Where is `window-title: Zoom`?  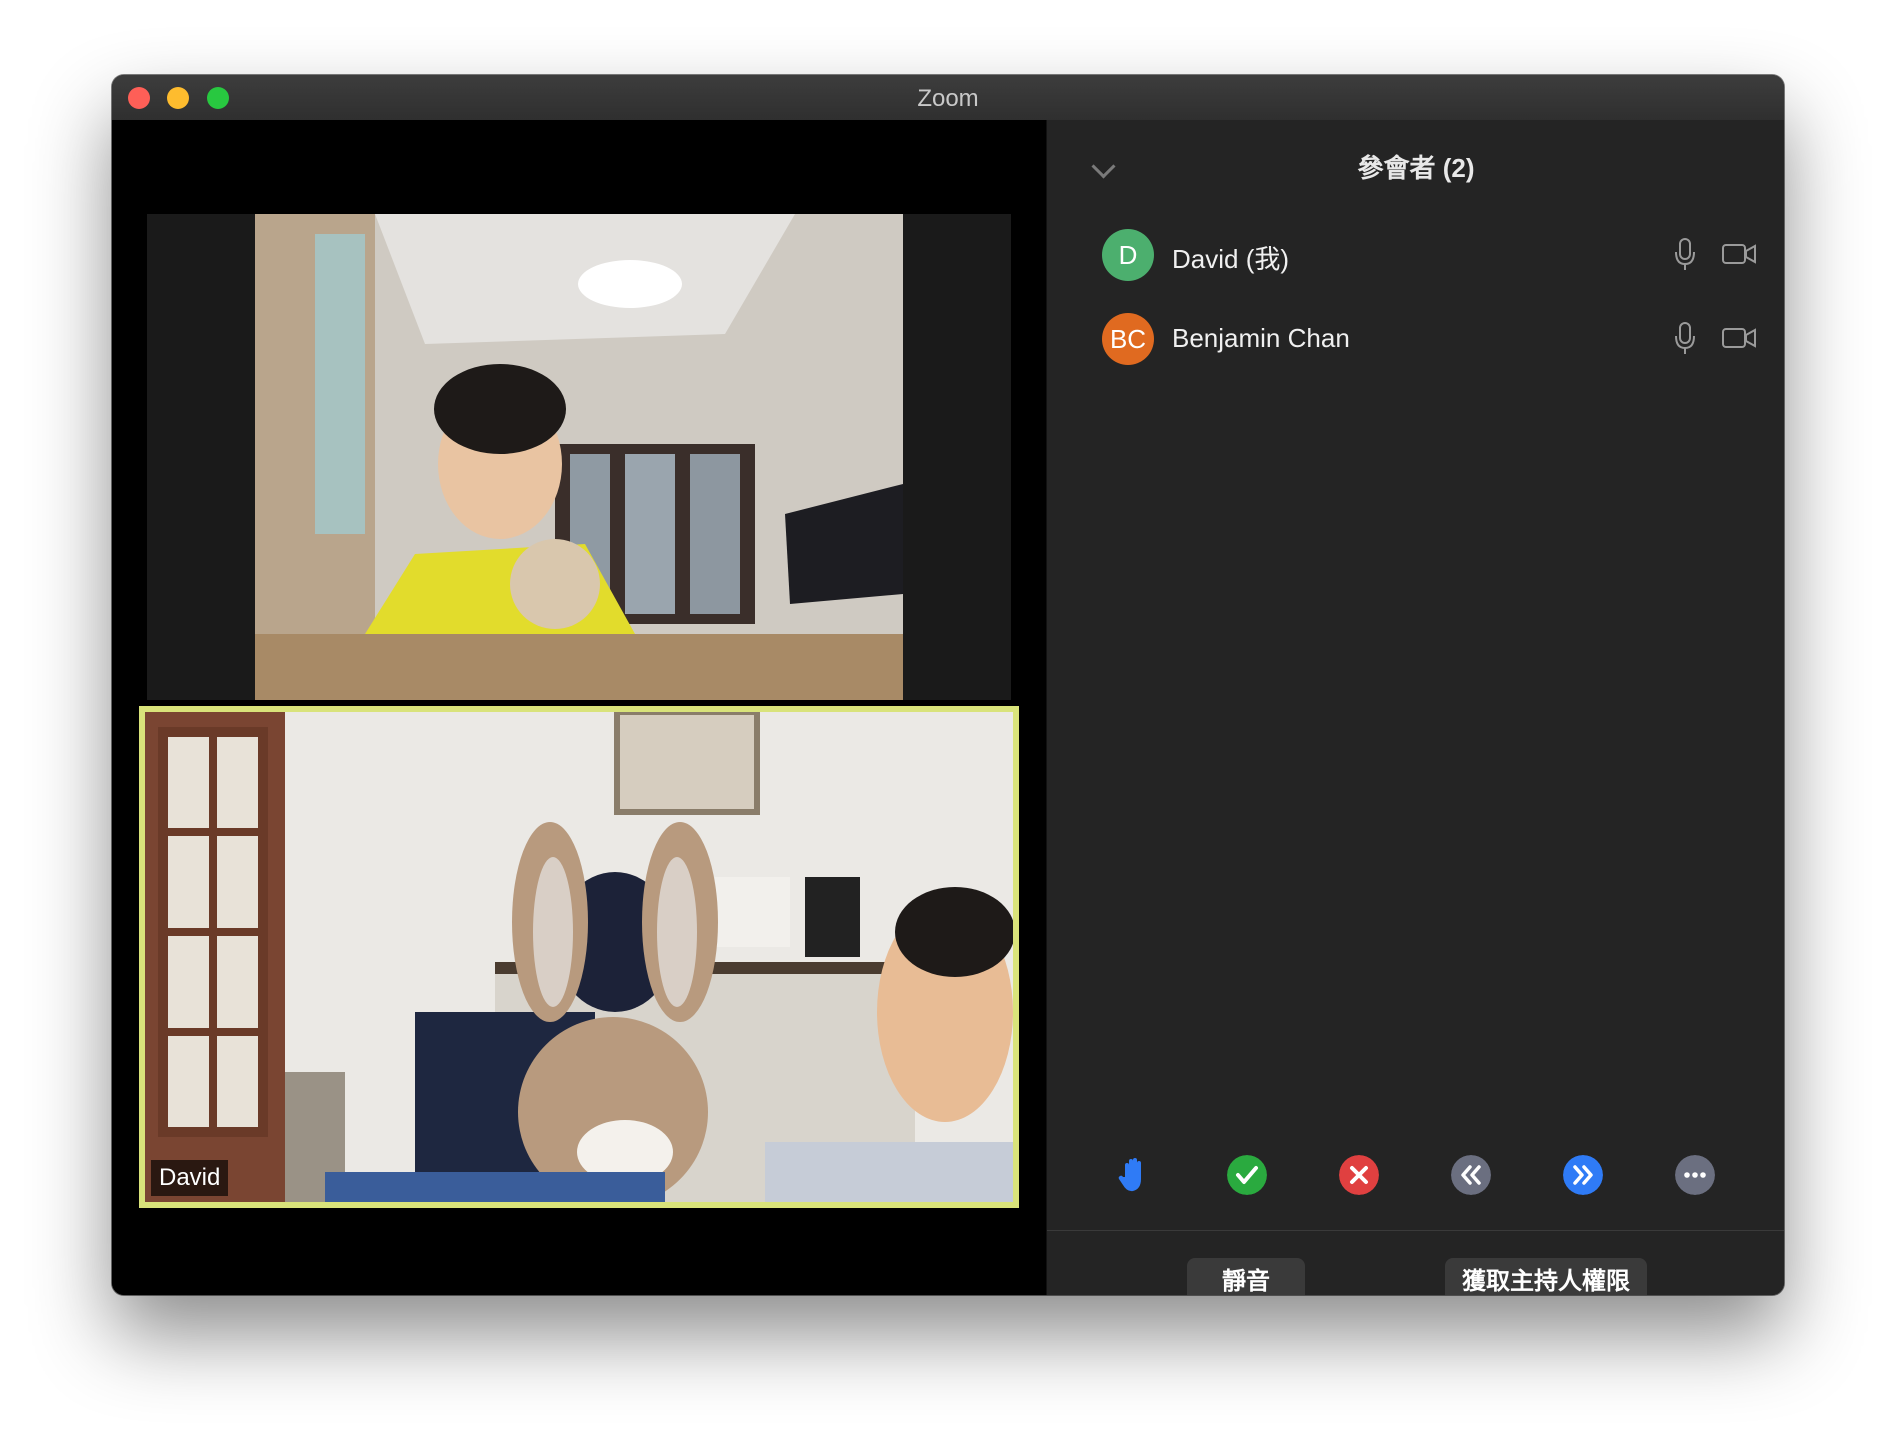
window-title: Zoom is located at coordinates (948, 98).